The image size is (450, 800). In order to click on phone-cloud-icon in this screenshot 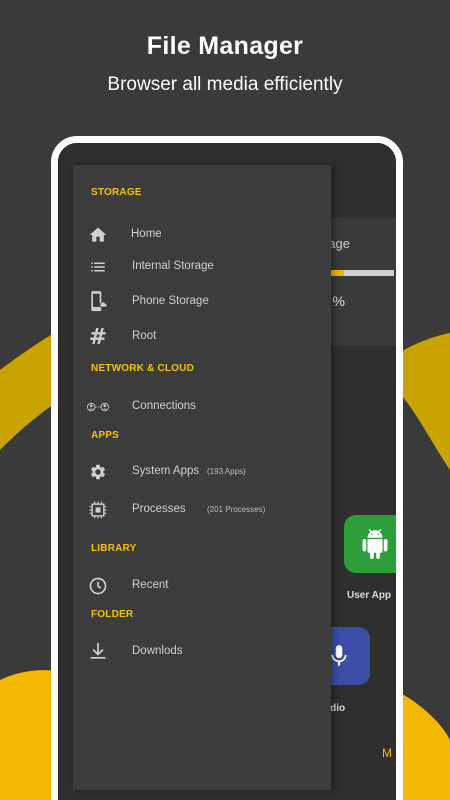, I will do `click(98, 302)`.